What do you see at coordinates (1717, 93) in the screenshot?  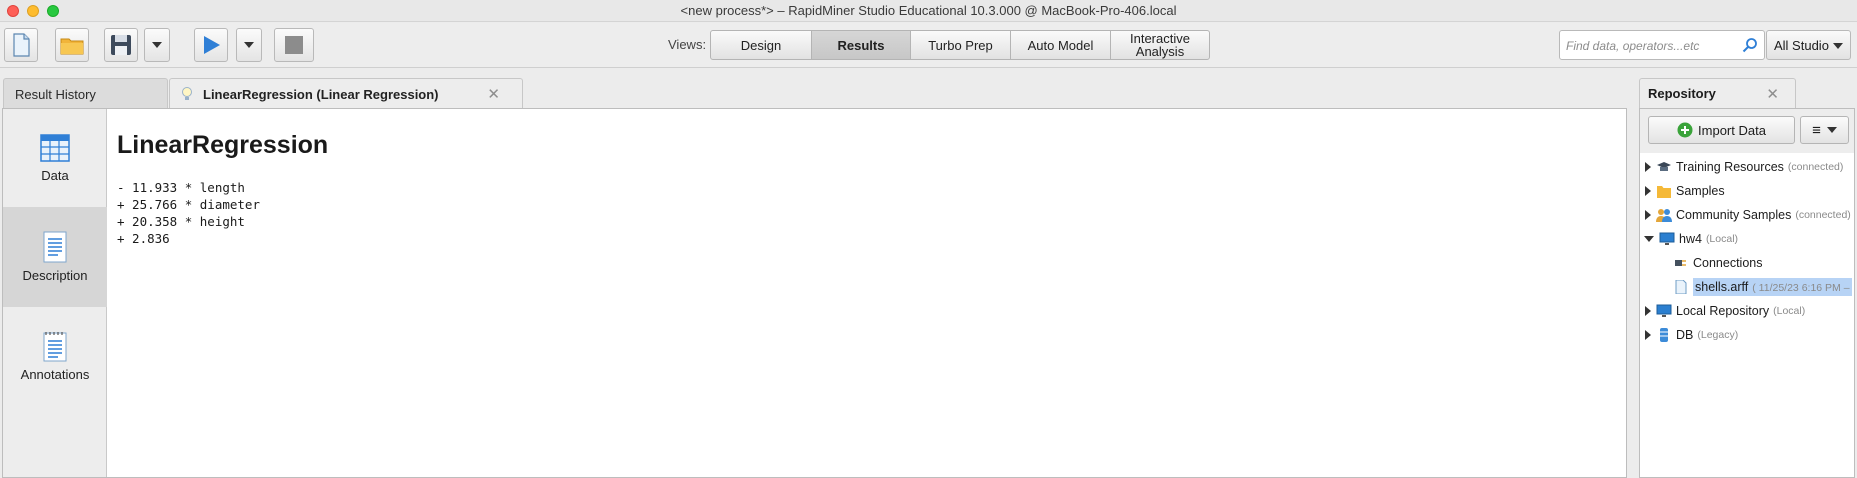 I see `tab-repository: Repository ✕` at bounding box center [1717, 93].